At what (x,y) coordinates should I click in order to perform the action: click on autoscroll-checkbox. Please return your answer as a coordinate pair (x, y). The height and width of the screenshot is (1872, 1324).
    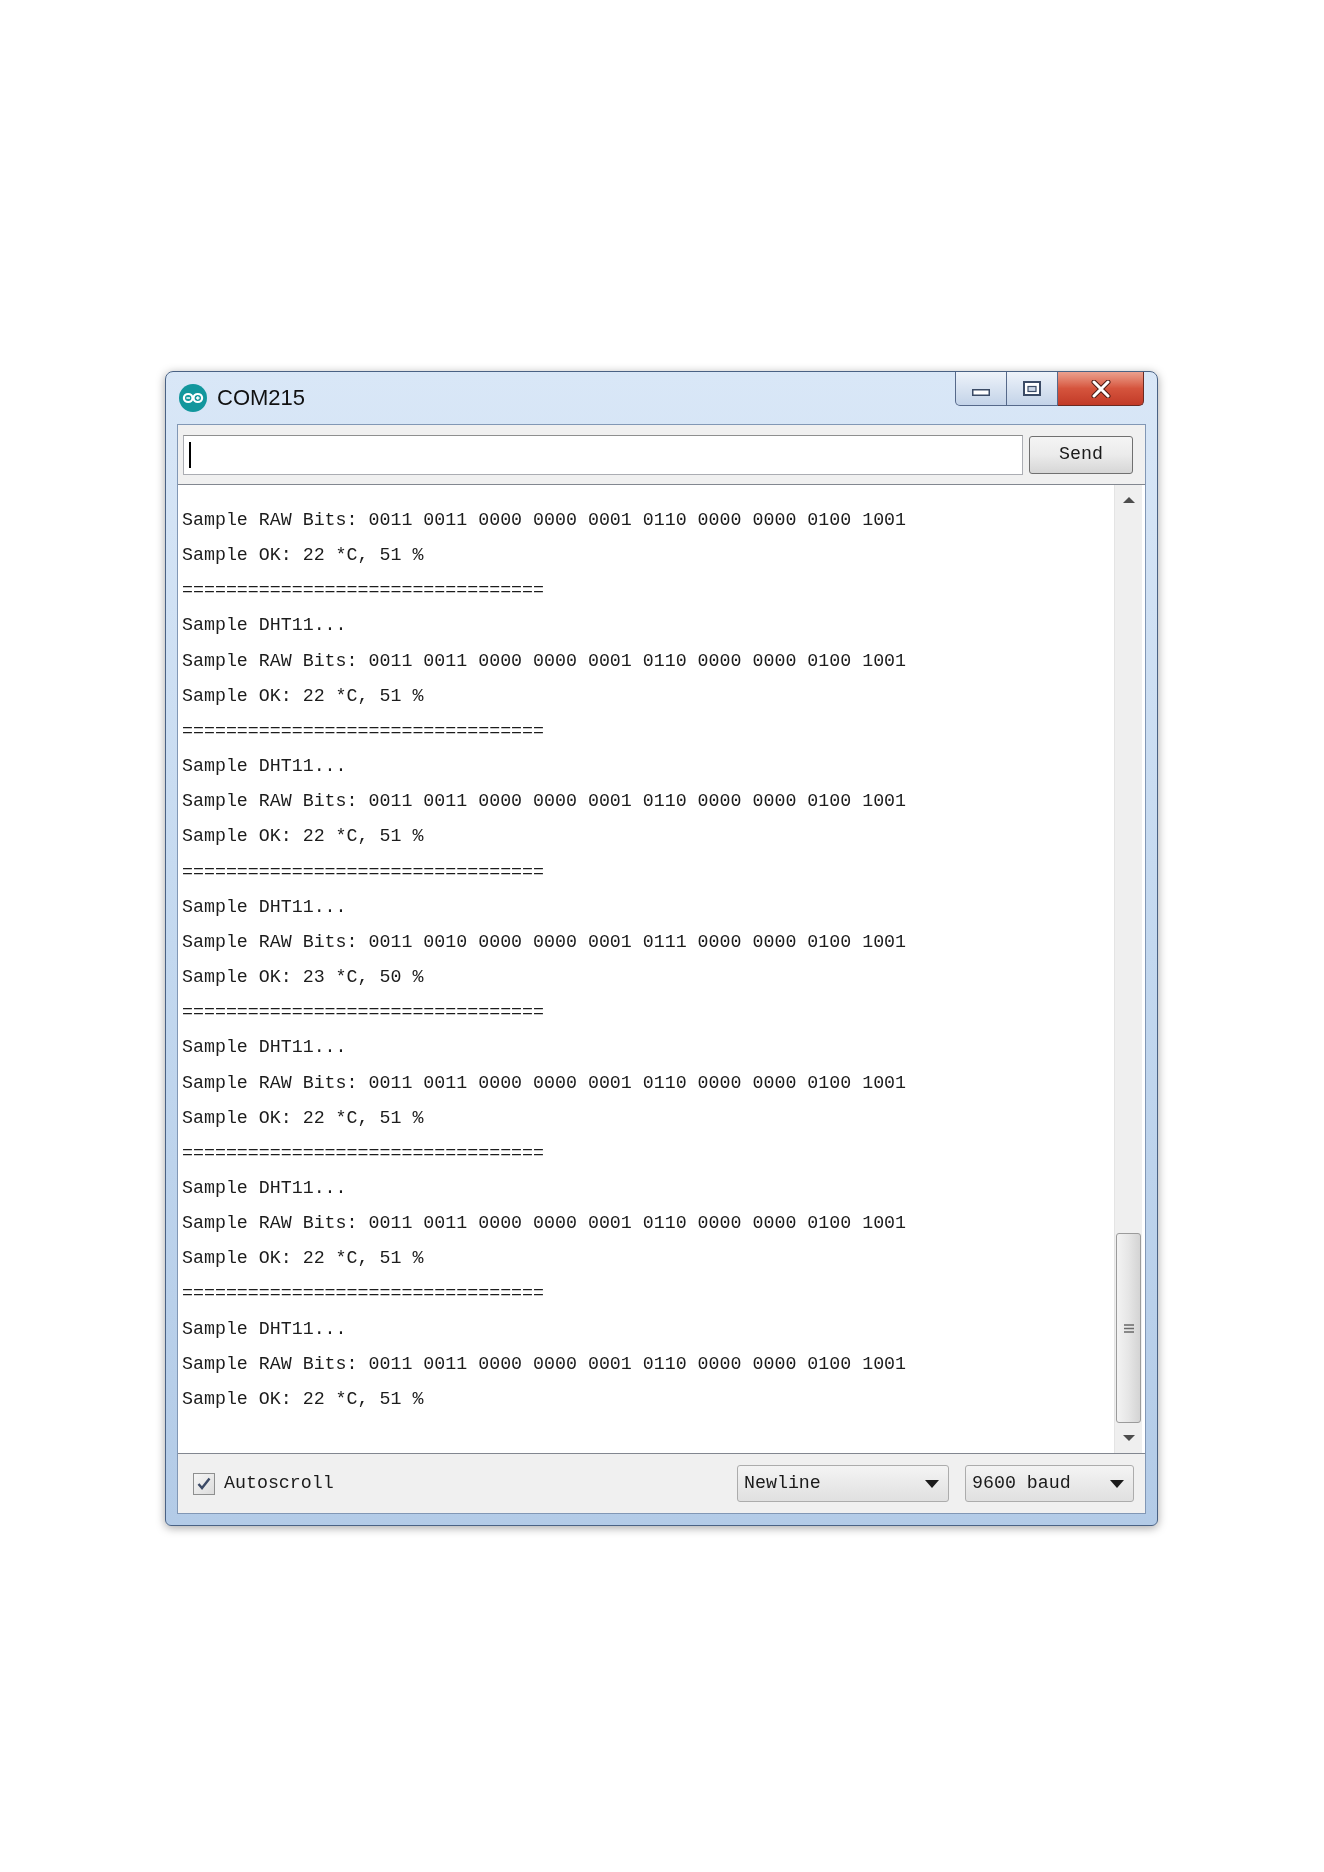
    Looking at the image, I should click on (204, 1483).